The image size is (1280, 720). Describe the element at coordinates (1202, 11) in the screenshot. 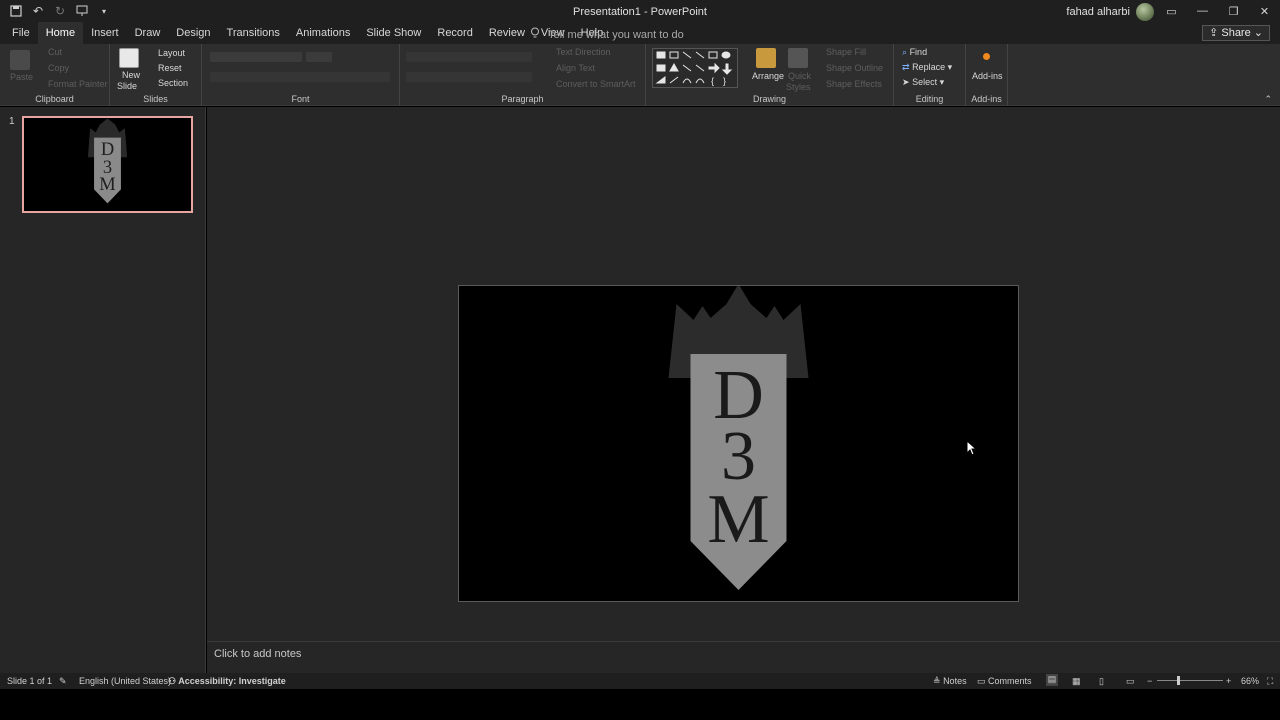

I see `minimize-icon: —` at that location.